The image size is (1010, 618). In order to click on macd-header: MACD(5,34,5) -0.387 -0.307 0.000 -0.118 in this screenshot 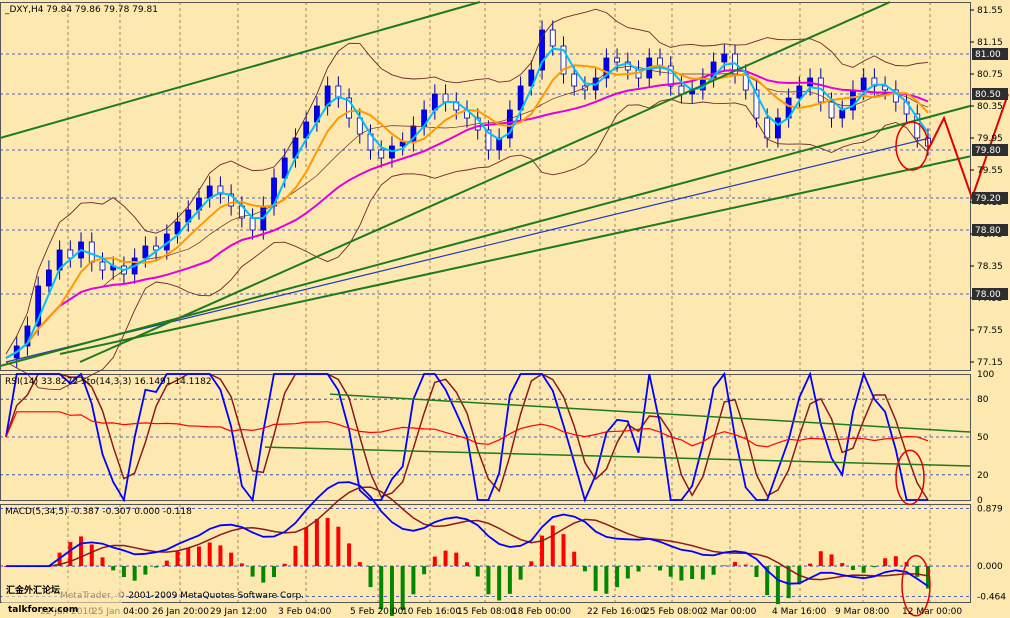, I will do `click(98, 512)`.